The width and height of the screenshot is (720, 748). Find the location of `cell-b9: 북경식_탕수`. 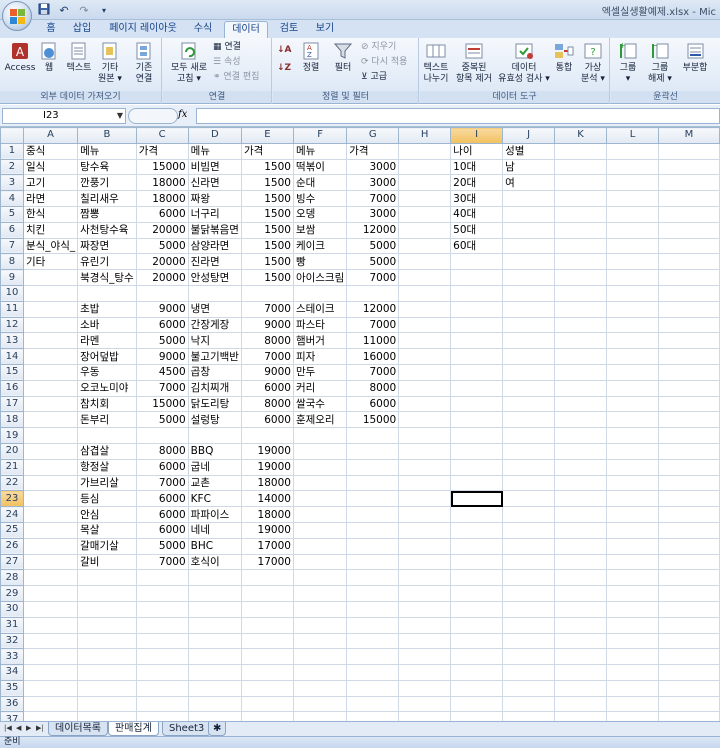

cell-b9: 북경식_탕수 is located at coordinates (107, 277).